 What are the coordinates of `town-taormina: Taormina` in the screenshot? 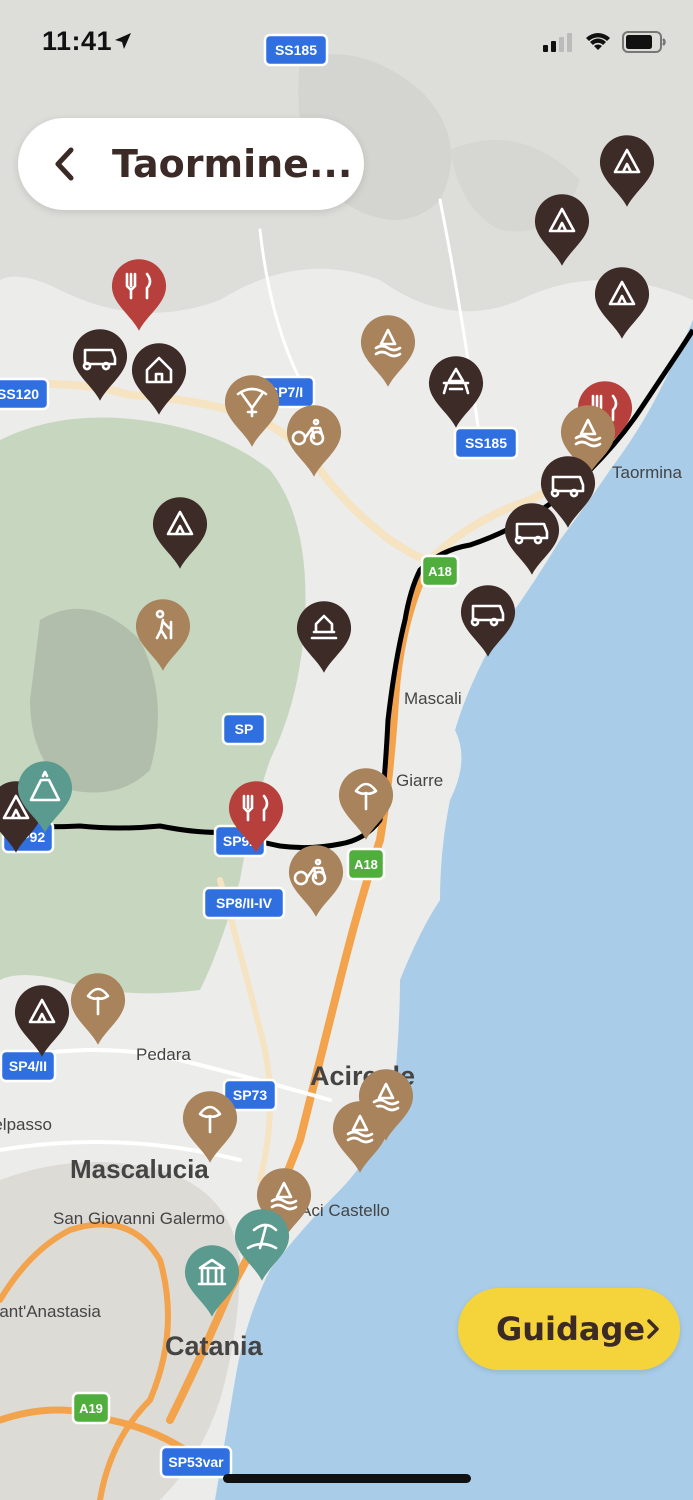 It's located at (647, 472).